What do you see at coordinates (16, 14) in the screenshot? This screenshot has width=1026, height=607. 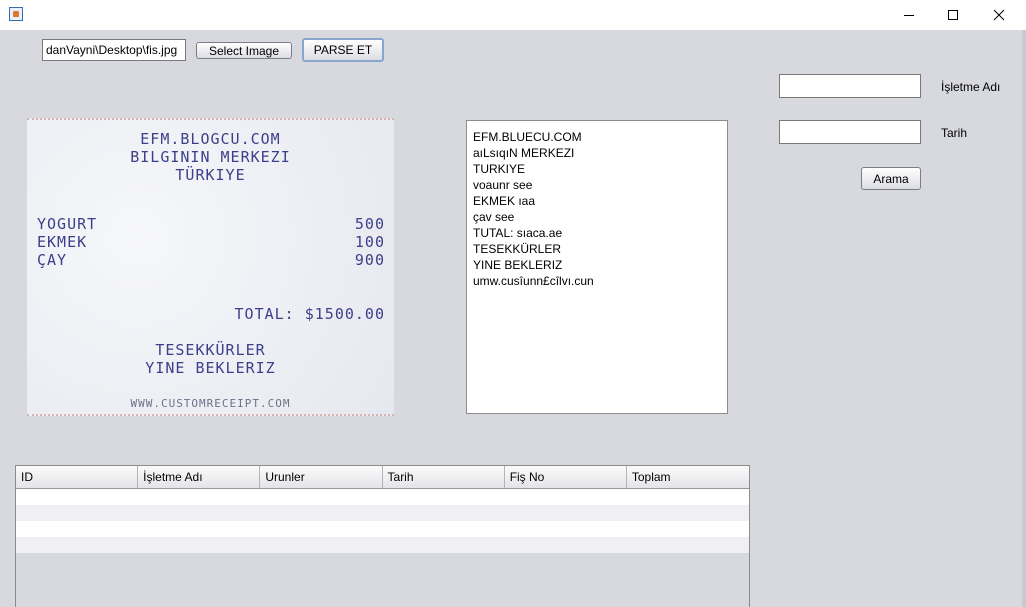 I see `java-cup-icon` at bounding box center [16, 14].